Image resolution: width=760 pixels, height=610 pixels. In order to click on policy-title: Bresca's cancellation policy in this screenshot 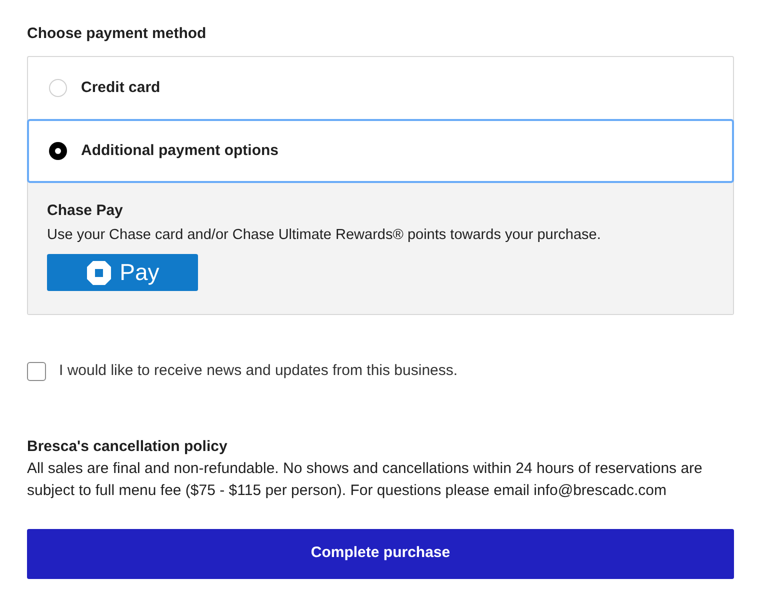, I will do `click(127, 446)`.